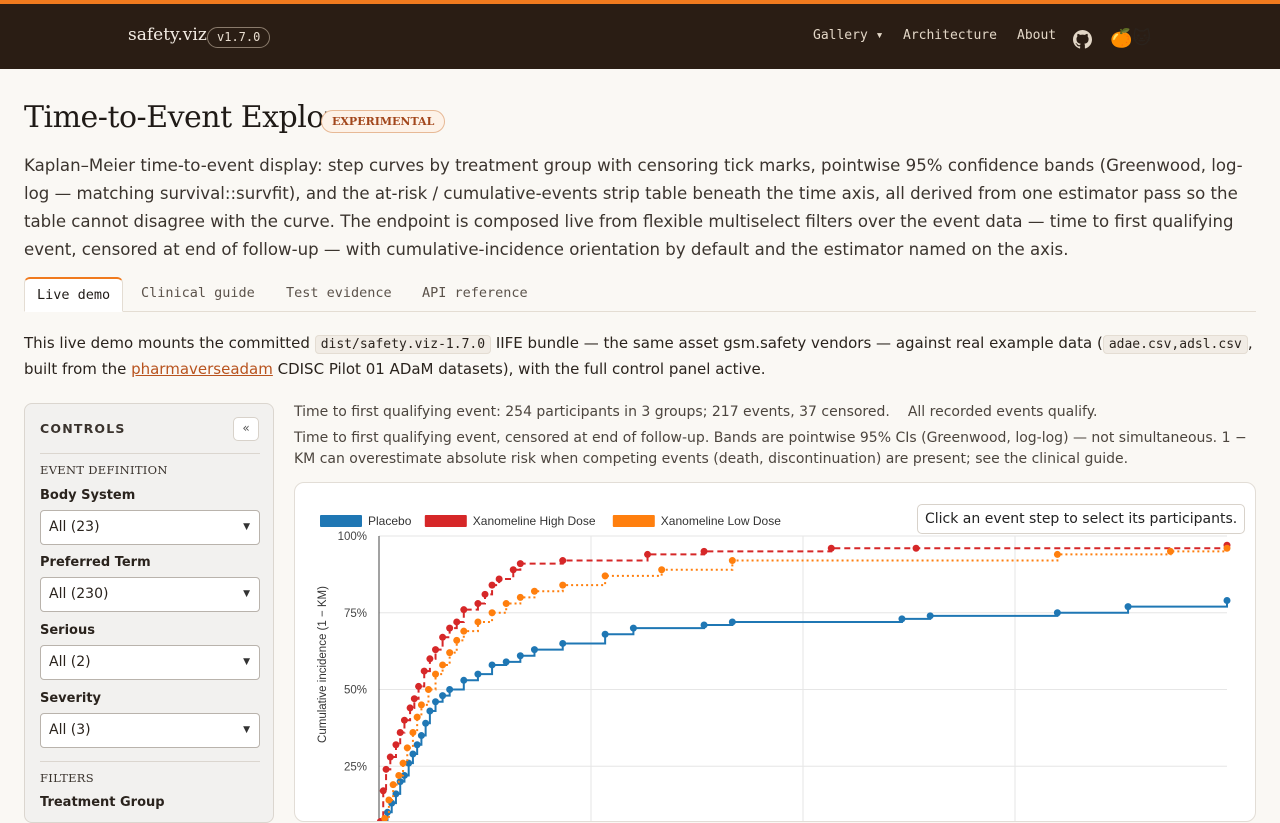 The height and width of the screenshot is (823, 1280). What do you see at coordinates (323, 664) in the screenshot?
I see `y-axis-label: Cumulative incidence (1 − KM)` at bounding box center [323, 664].